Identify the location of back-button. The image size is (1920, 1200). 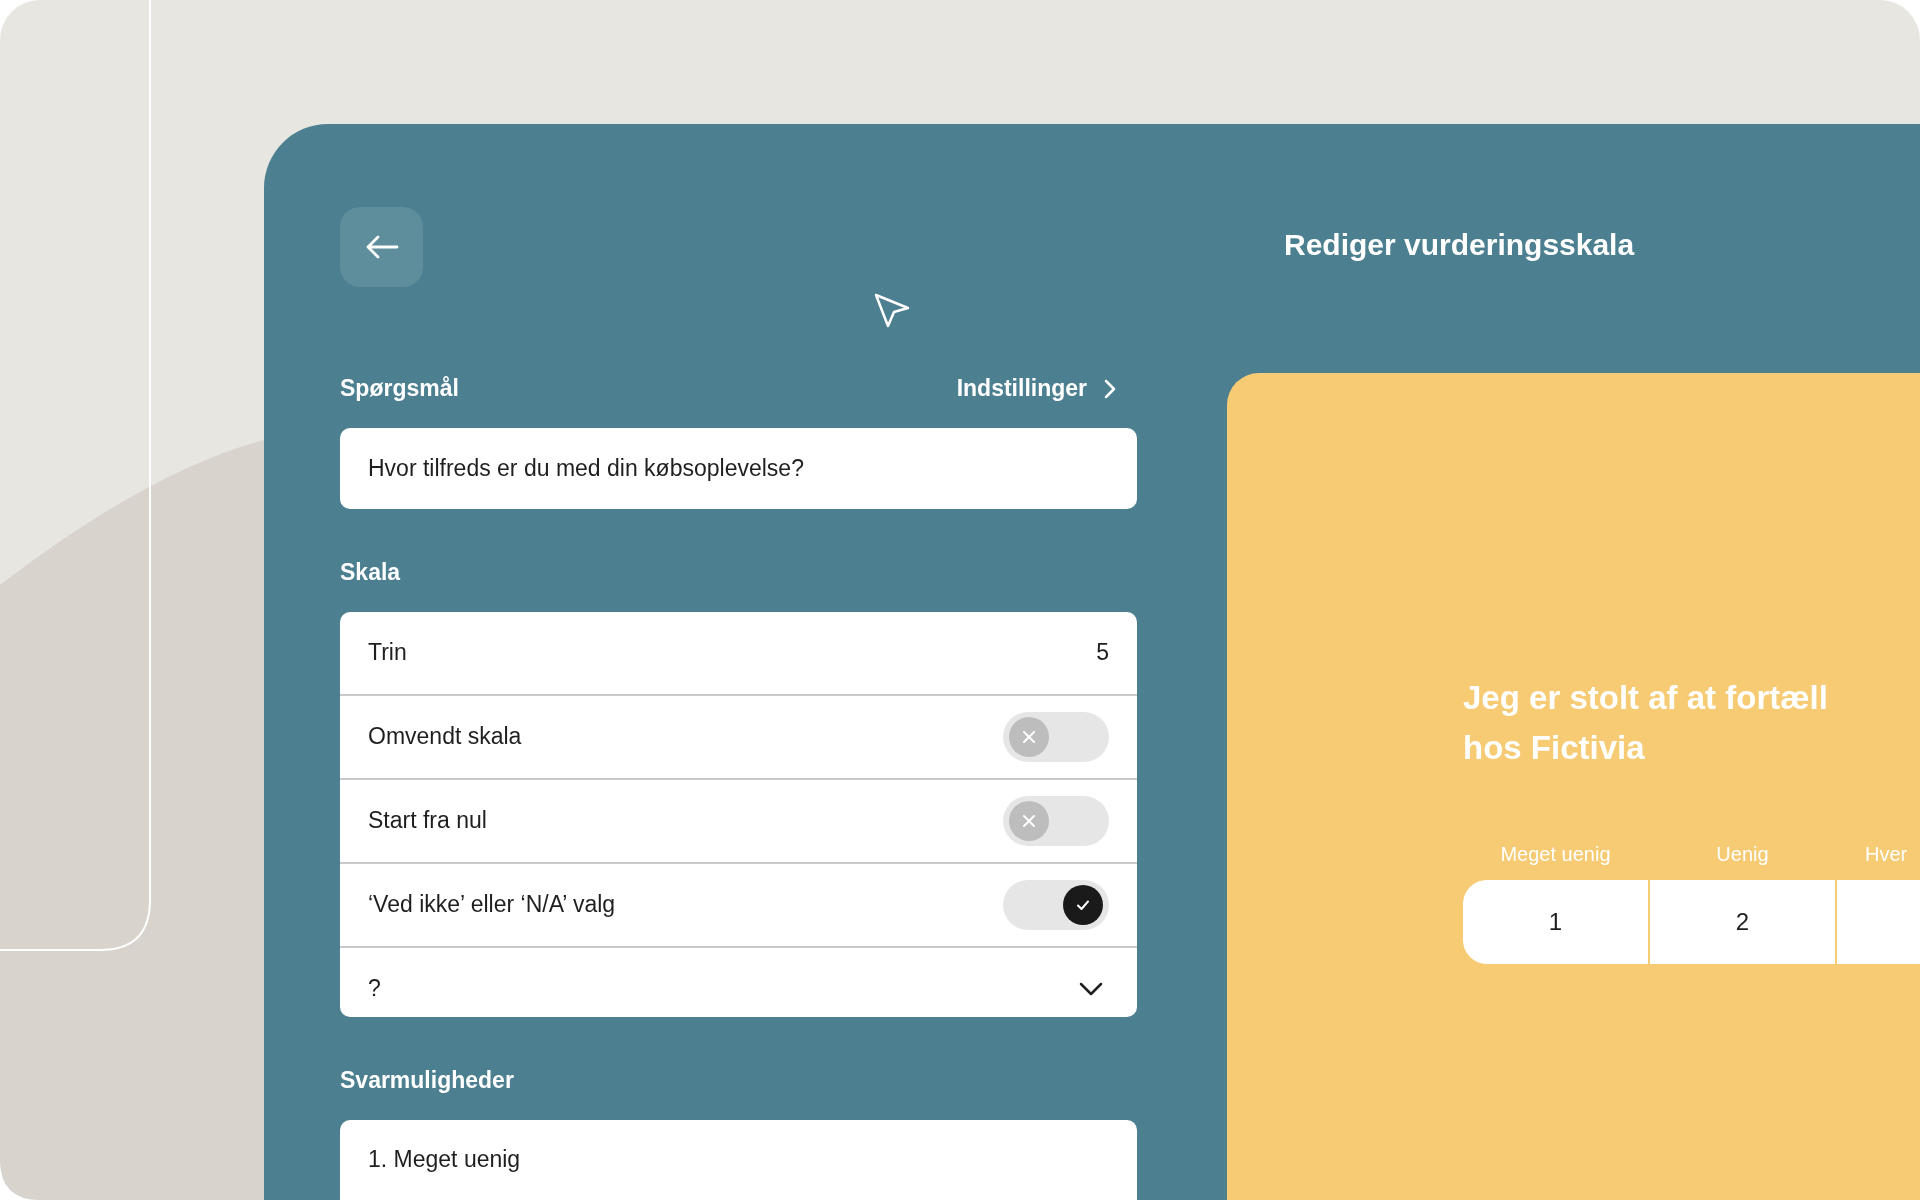
(381, 247).